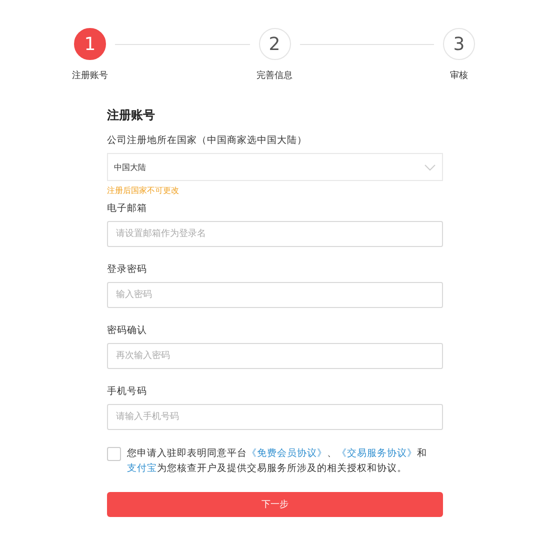 This screenshot has height=541, width=554. Describe the element at coordinates (275, 295) in the screenshot. I see `input-field: 输入密码` at that location.